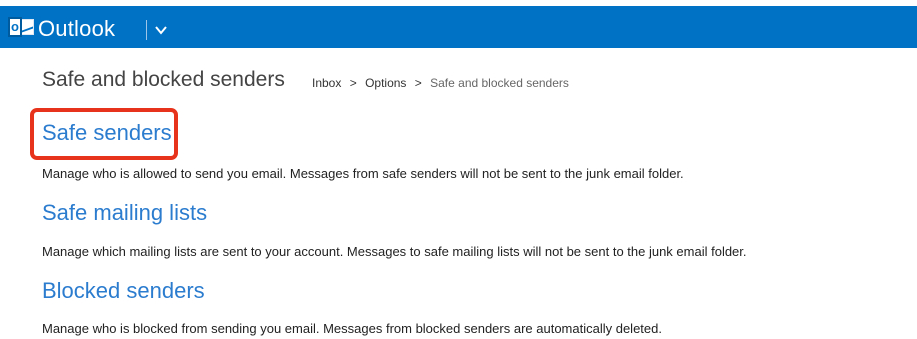 This screenshot has height=339, width=917. What do you see at coordinates (499, 83) in the screenshot?
I see `breadcrumb-current: Safe and blocked senders` at bounding box center [499, 83].